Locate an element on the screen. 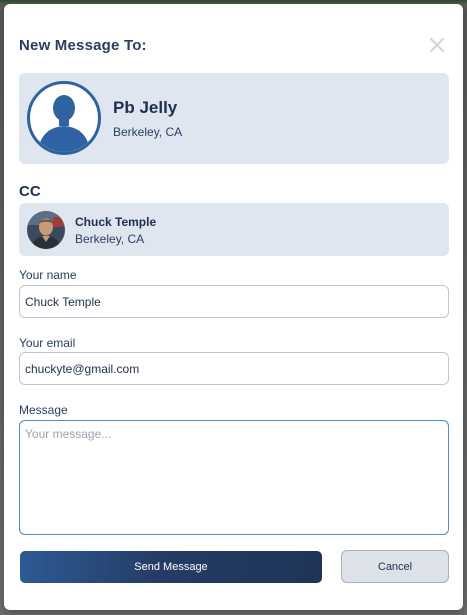  recipient-location: Berkeley, CA is located at coordinates (148, 132).